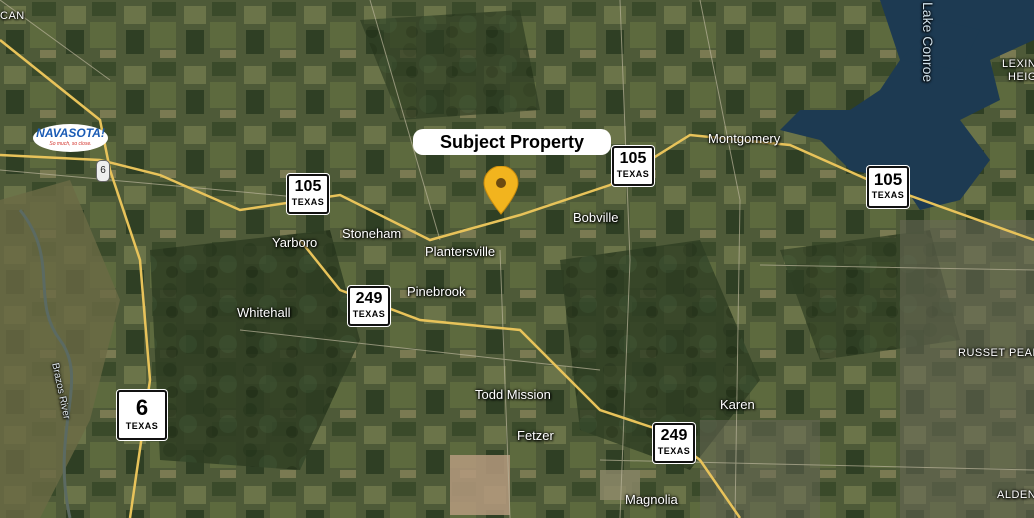 Image resolution: width=1034 pixels, height=518 pixels. Describe the element at coordinates (142, 407) in the screenshot. I see `highway-6-number: 6` at that location.